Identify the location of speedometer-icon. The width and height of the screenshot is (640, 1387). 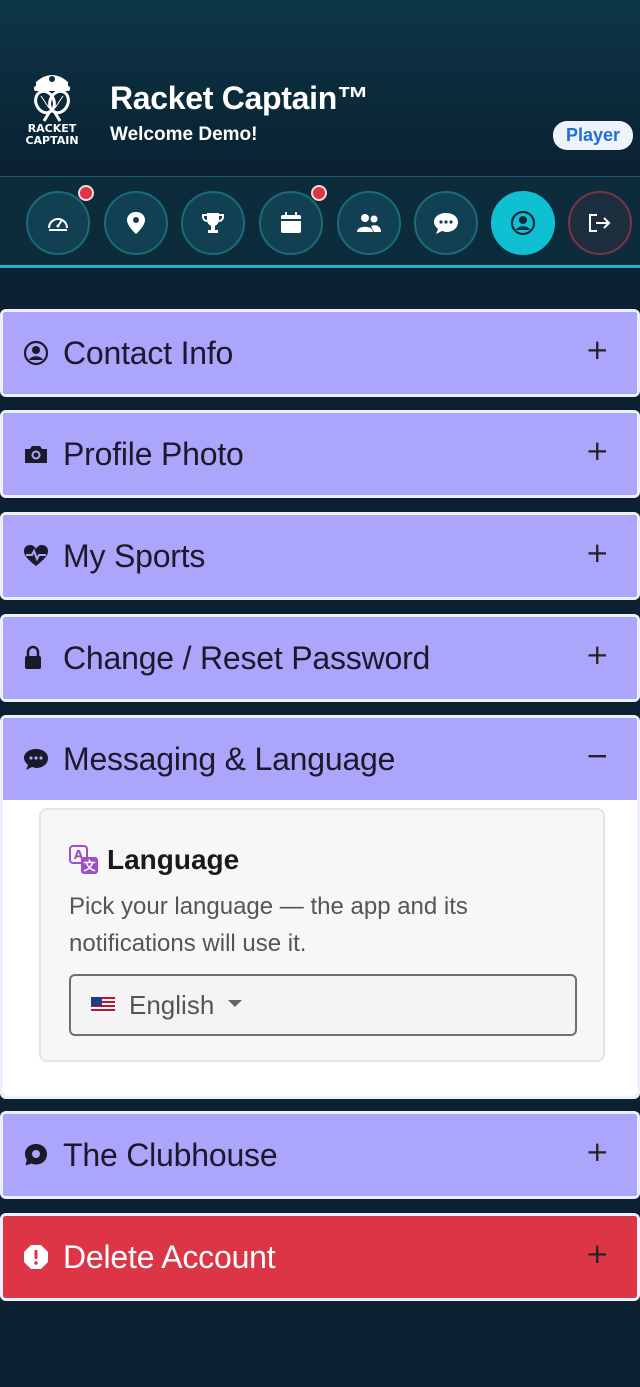
(58, 224).